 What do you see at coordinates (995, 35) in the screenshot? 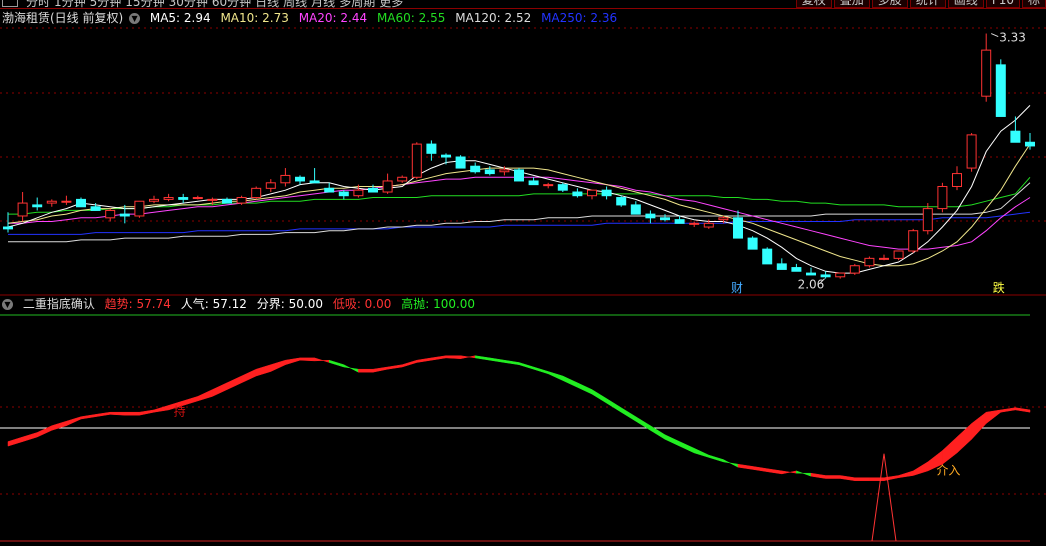
I see `price-high-pointer` at bounding box center [995, 35].